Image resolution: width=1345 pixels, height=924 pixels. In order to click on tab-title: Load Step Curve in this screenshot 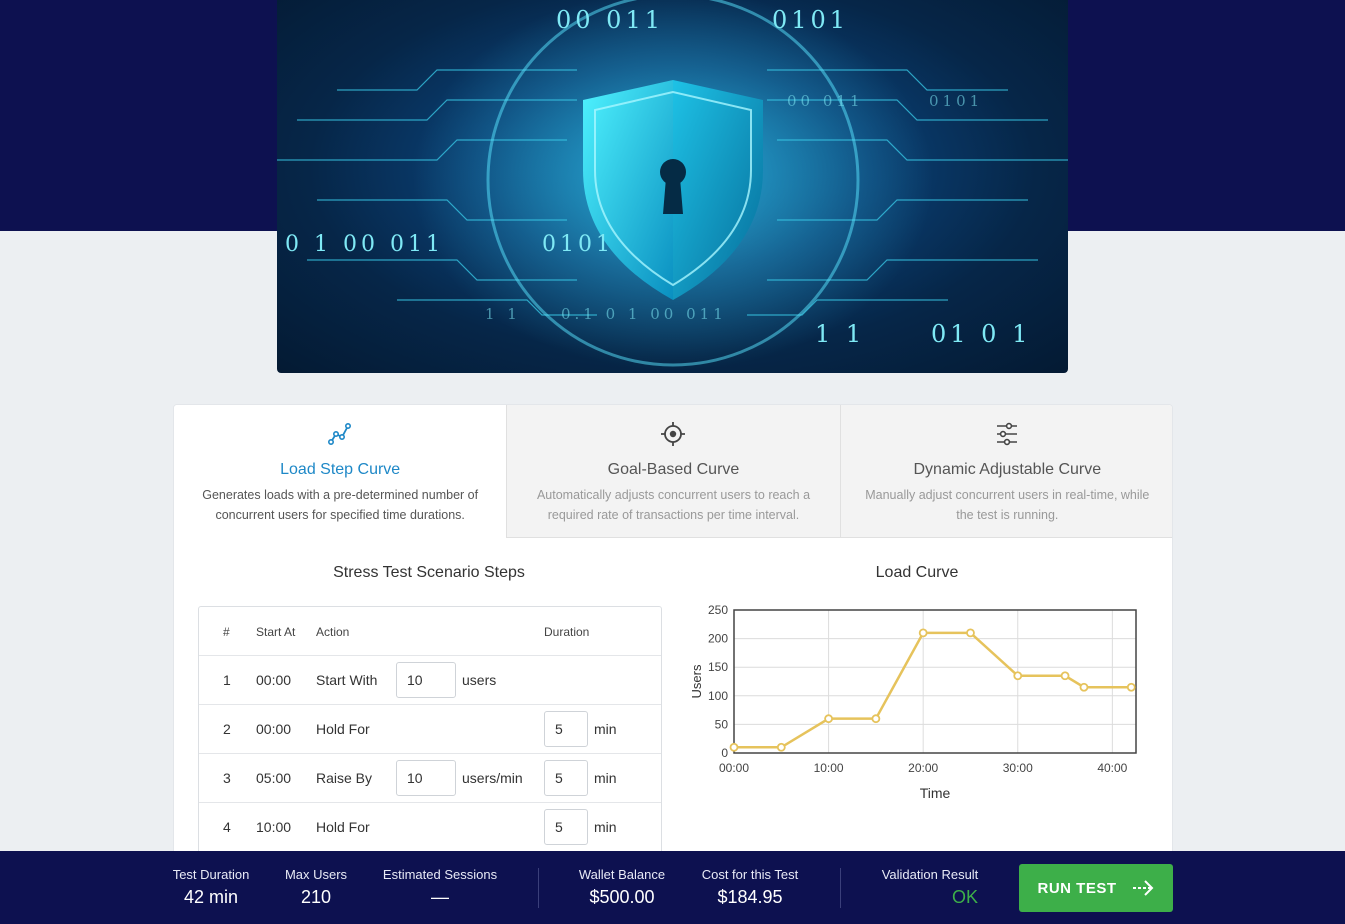, I will do `click(340, 469)`.